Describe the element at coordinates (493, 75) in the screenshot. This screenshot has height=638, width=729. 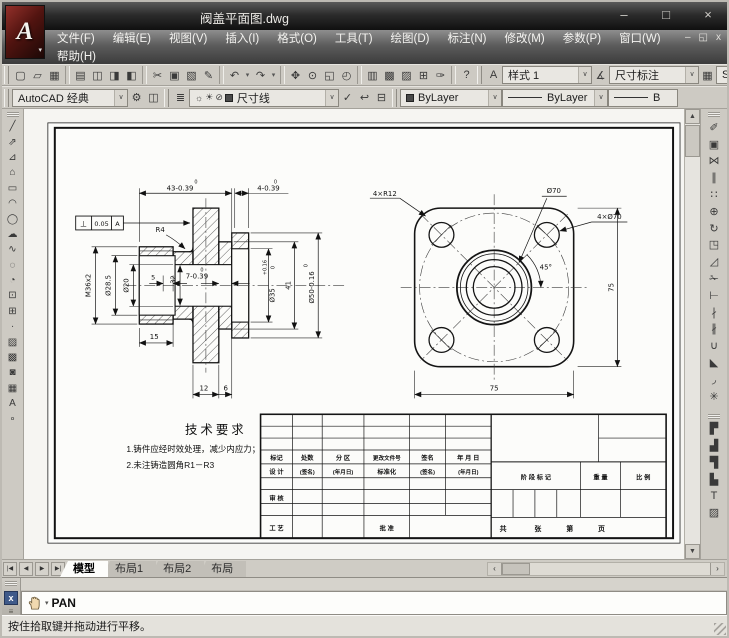
I see `text-style-icon: A` at that location.